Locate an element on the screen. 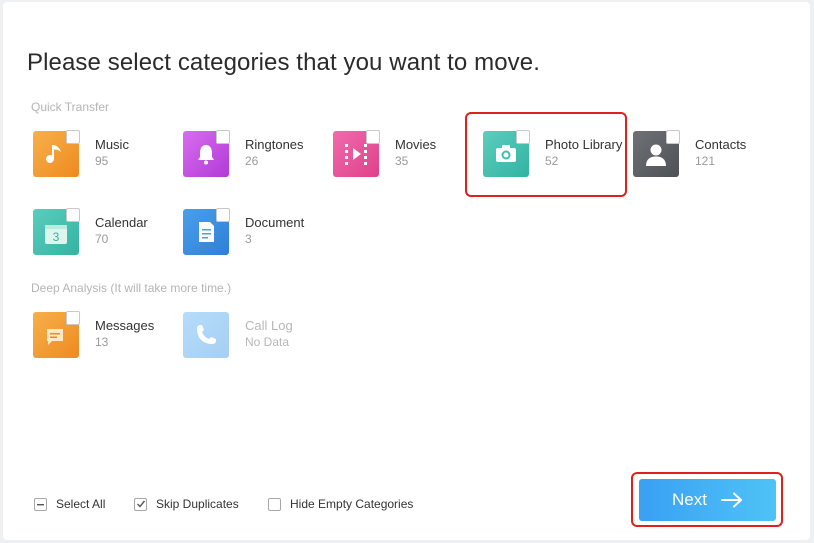 This screenshot has height=543, width=814. category-count: 3 is located at coordinates (248, 239).